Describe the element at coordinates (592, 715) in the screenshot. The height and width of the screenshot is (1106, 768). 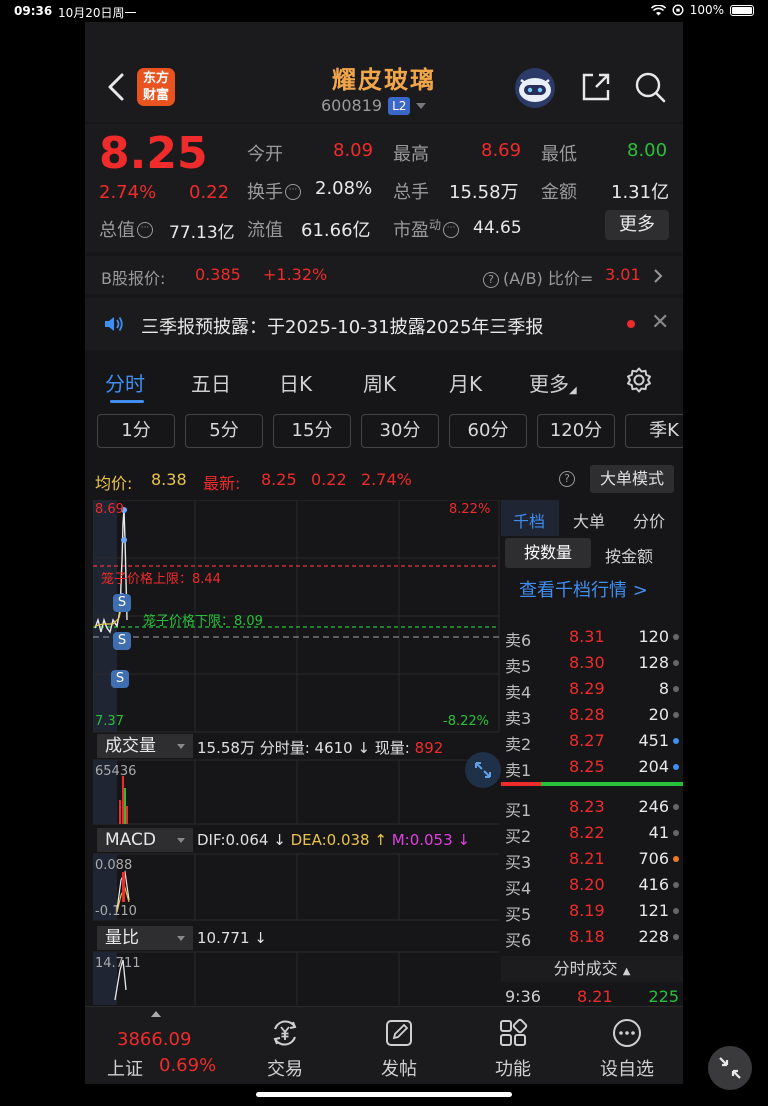
I see `ask-level-row: 卖3 8.28 20` at that location.